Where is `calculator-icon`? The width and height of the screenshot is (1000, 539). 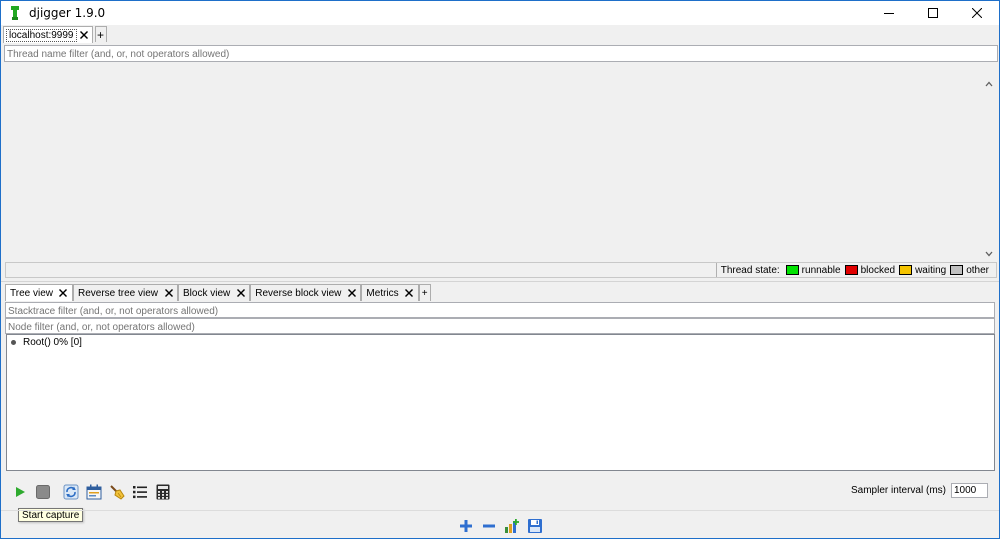 calculator-icon is located at coordinates (163, 492).